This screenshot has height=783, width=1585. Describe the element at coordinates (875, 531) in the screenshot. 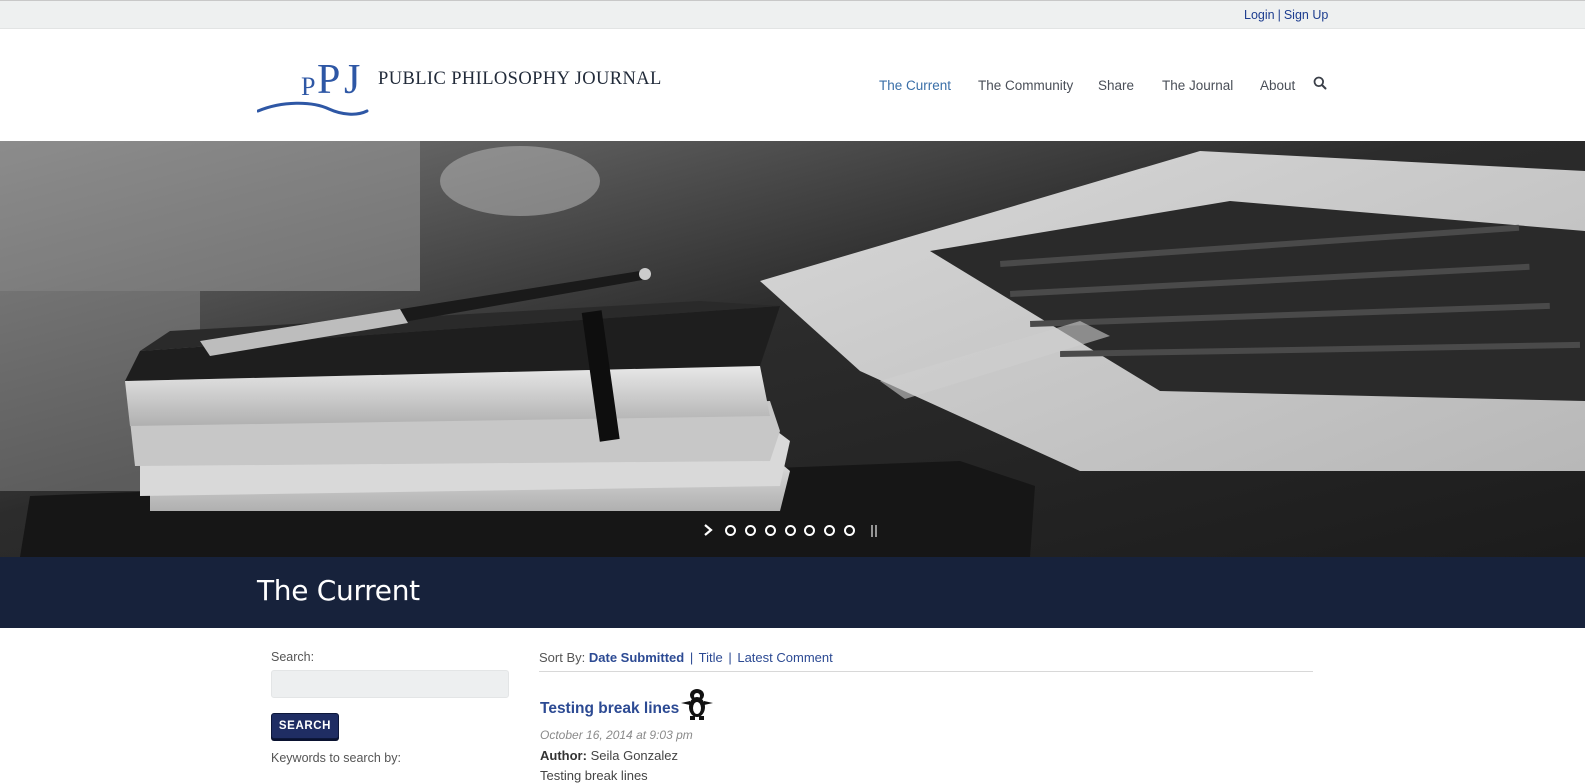

I see `pause-icon` at that location.